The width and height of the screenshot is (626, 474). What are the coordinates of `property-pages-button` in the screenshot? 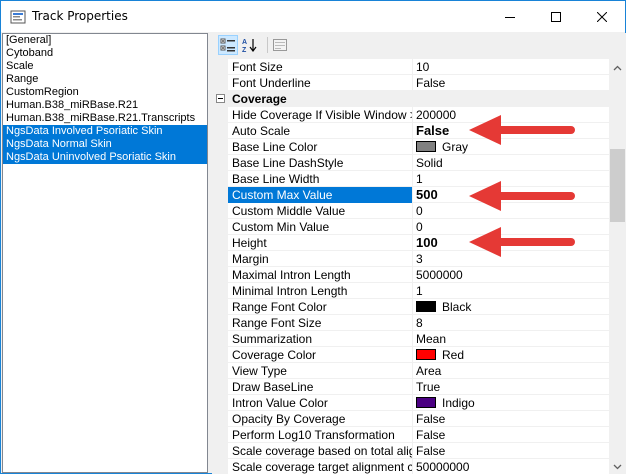 It's located at (280, 45).